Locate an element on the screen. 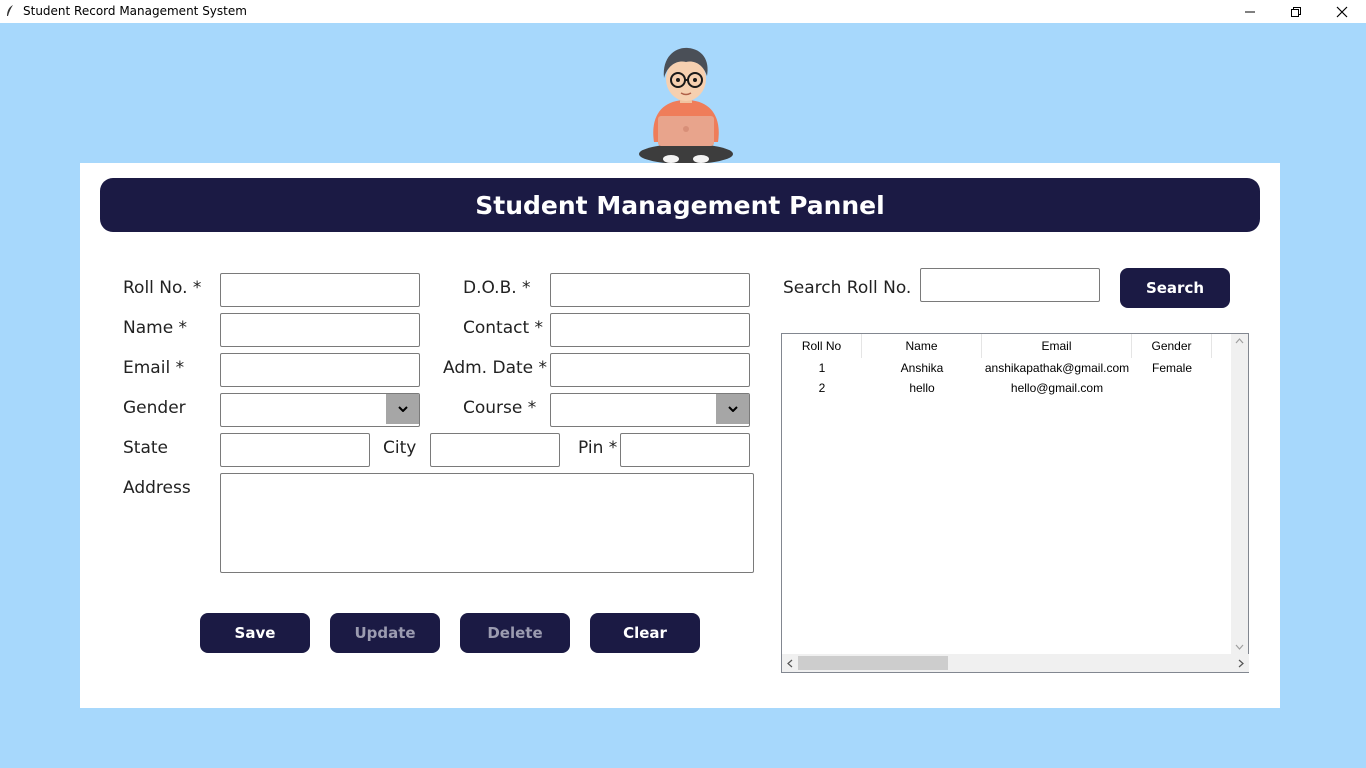  table-header: Roll No Name Email Gender is located at coordinates (1007, 346).